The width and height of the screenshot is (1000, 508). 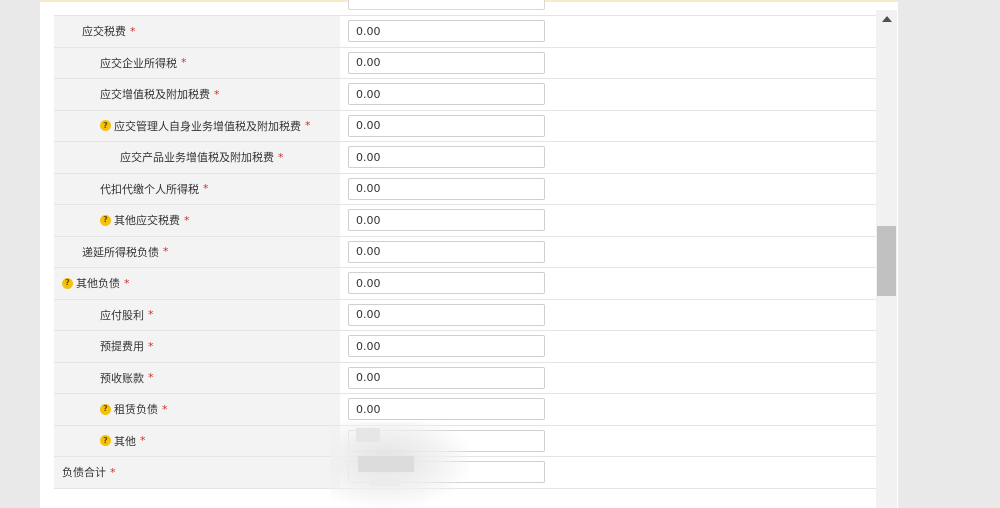 I want to click on field-label: 应交增值税及附加税费 *, so click(x=160, y=94).